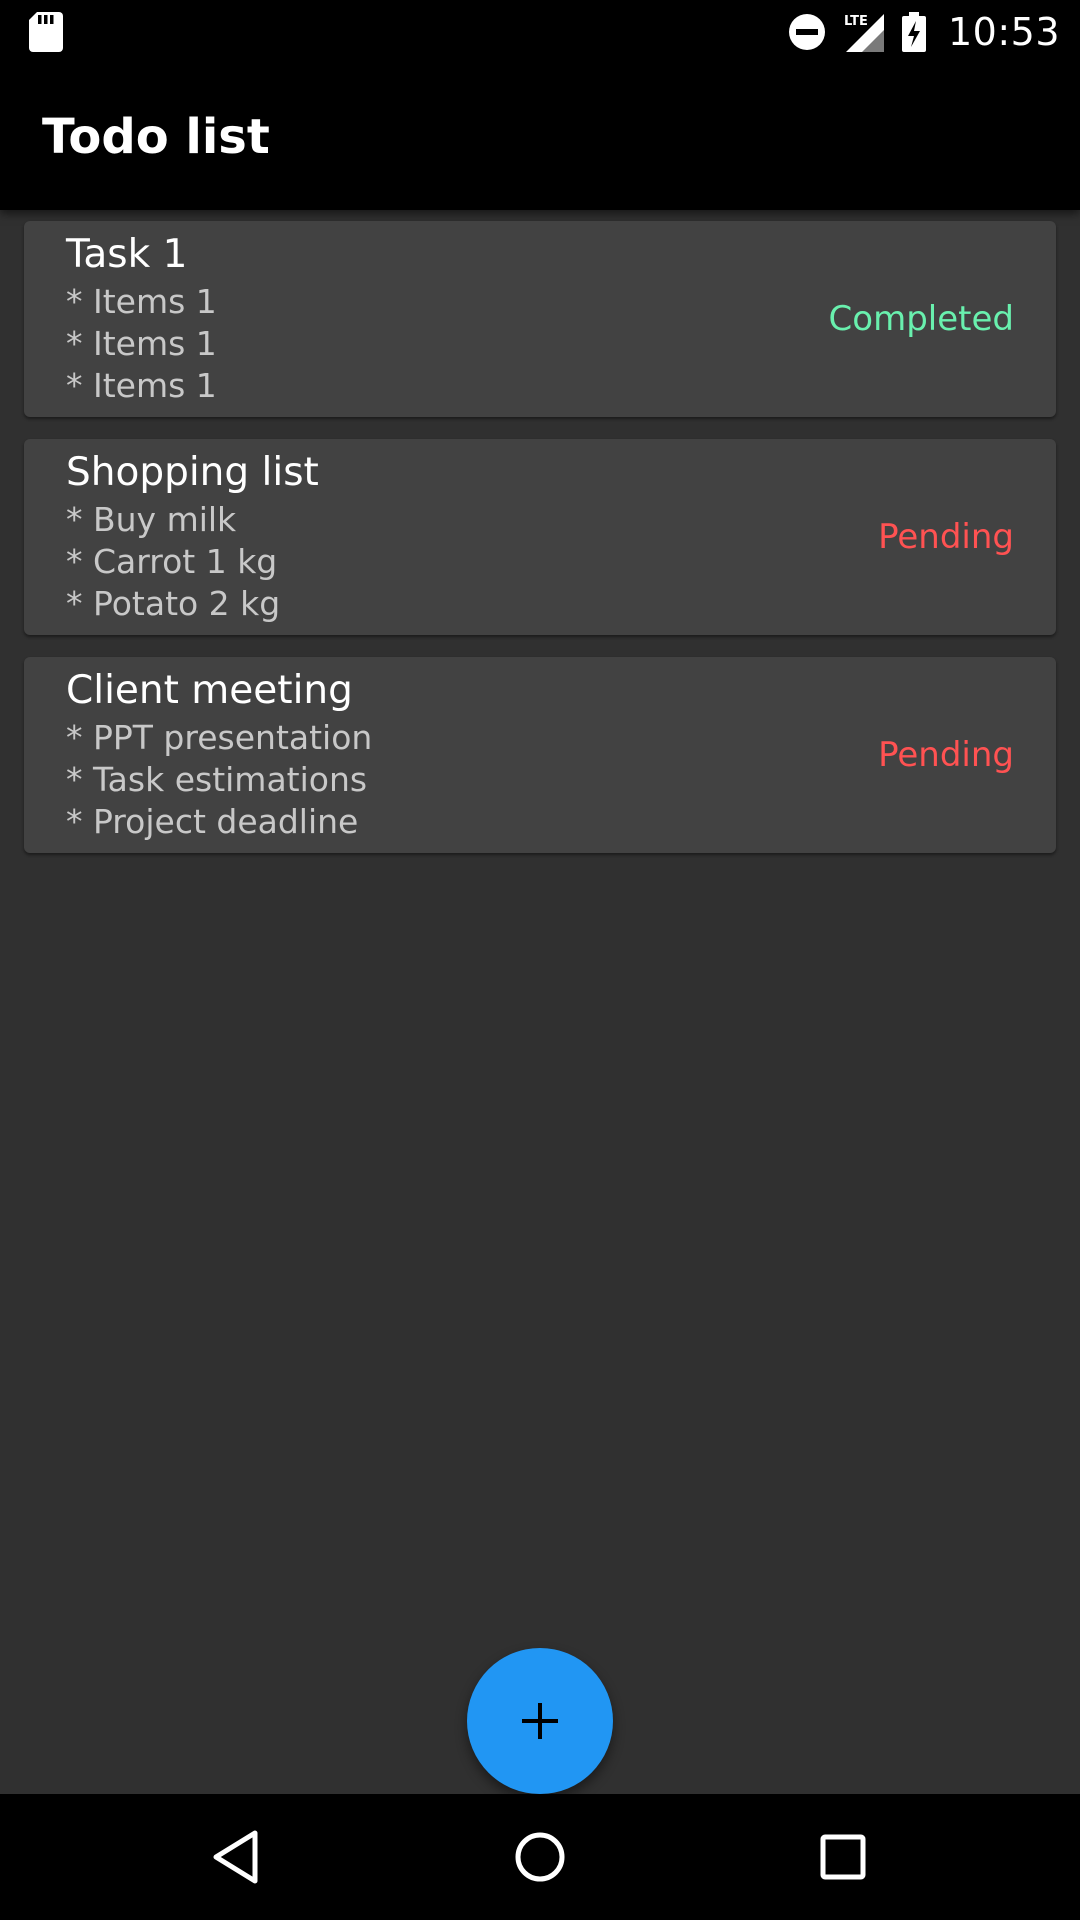 The width and height of the screenshot is (1080, 1920). Describe the element at coordinates (192, 472) in the screenshot. I see `task-title: Shopping list` at that location.